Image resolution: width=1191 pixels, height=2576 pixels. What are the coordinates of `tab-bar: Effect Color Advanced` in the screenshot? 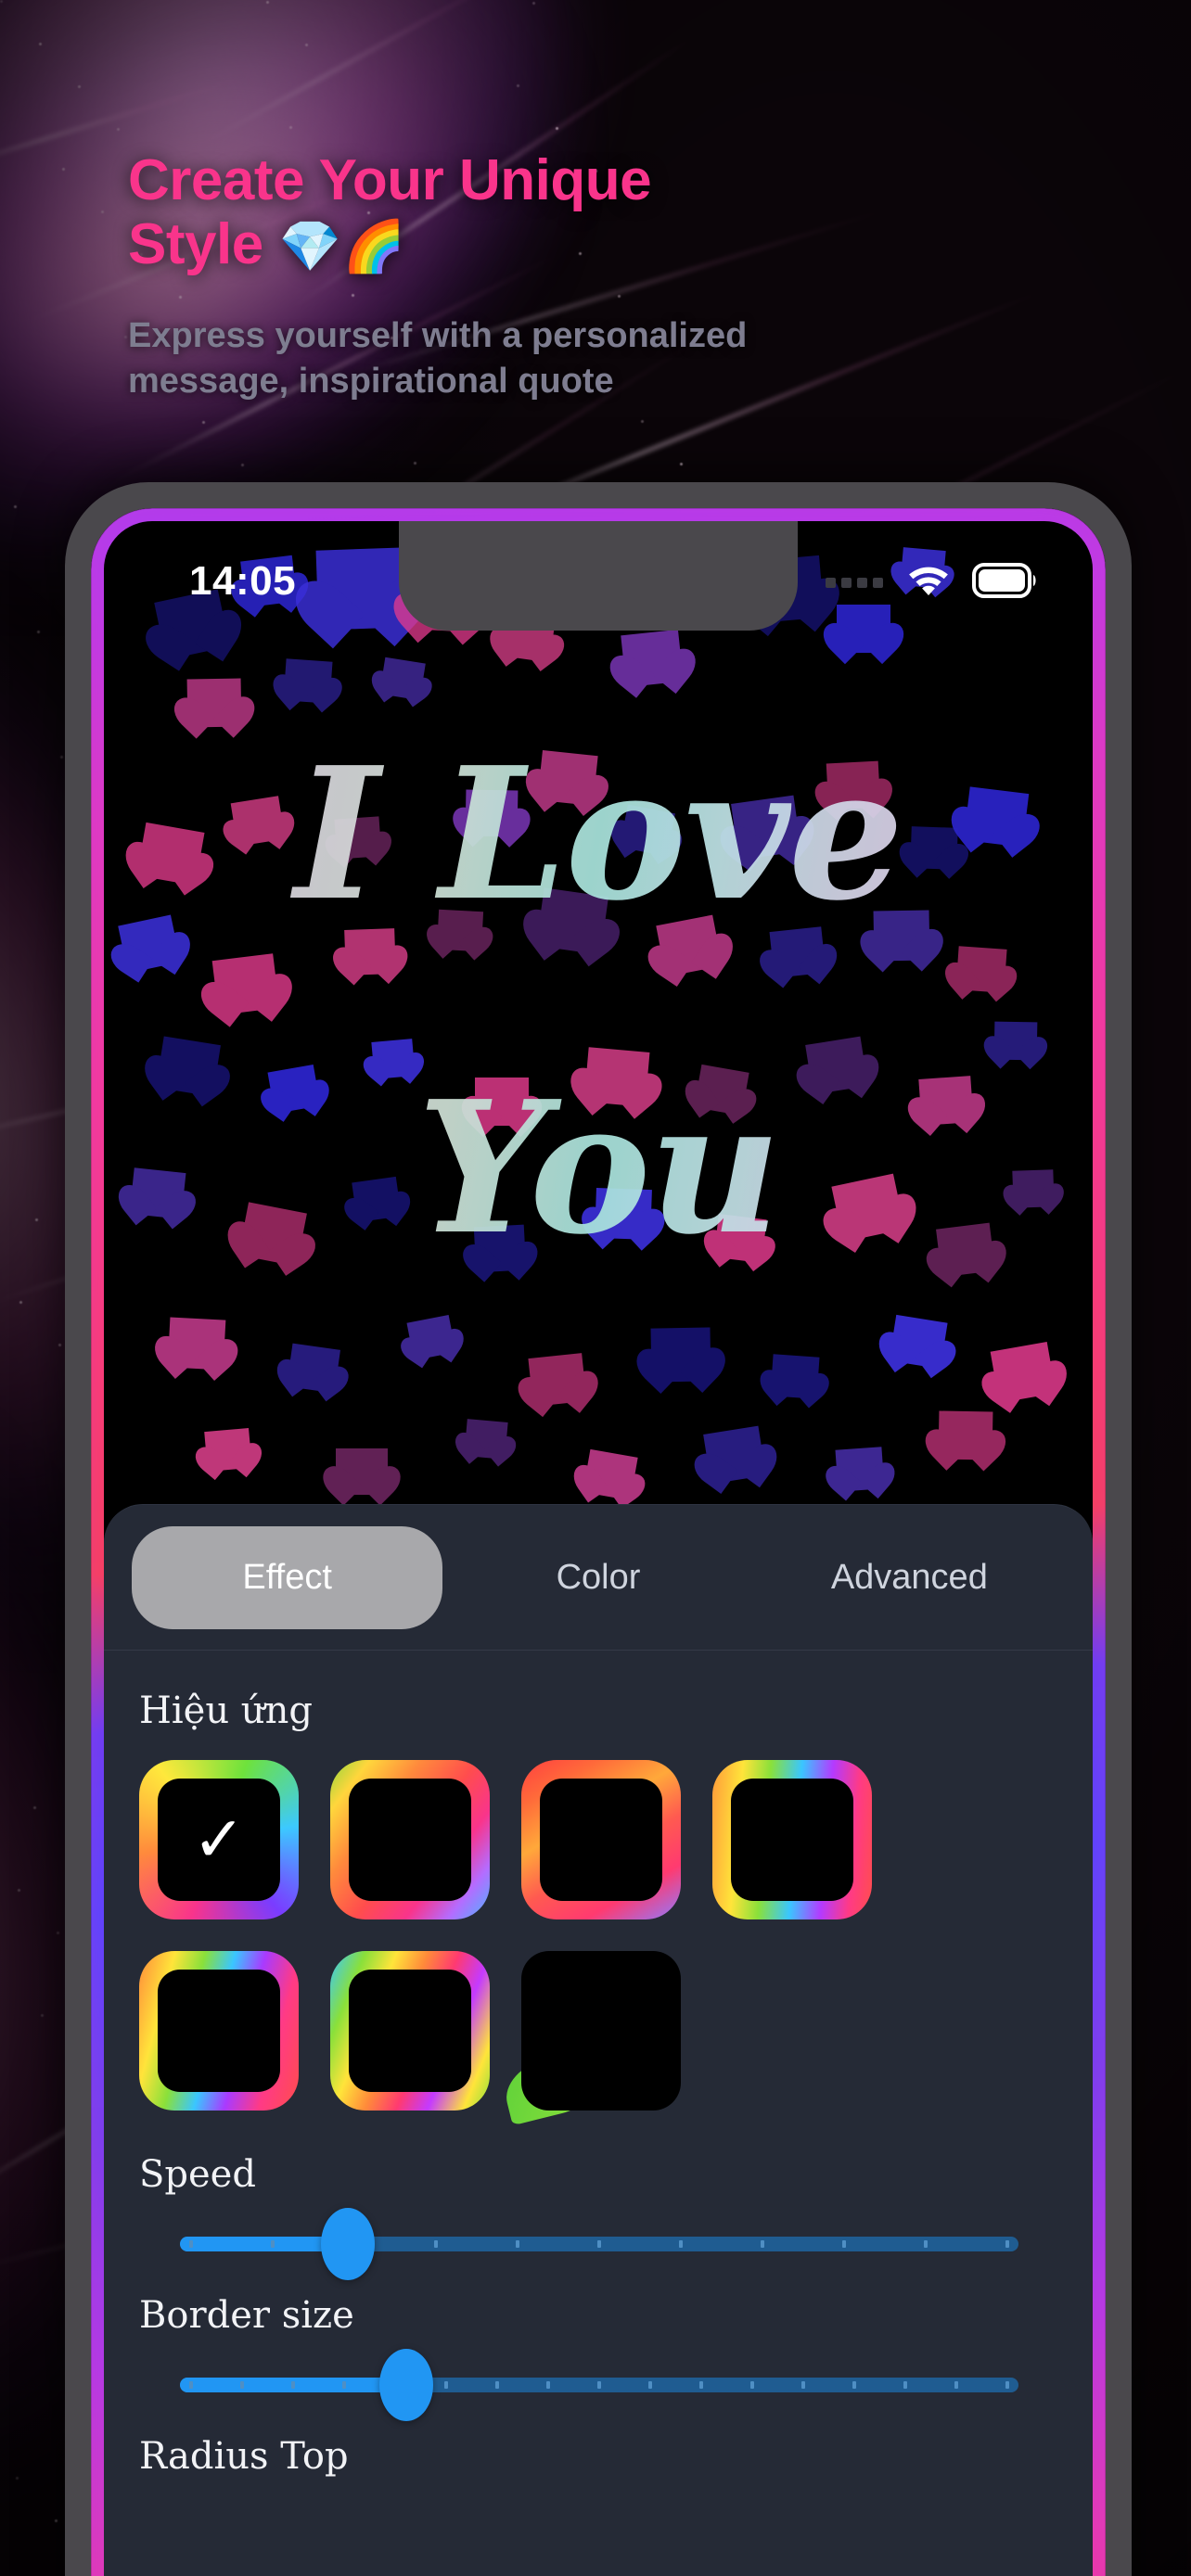 It's located at (598, 1578).